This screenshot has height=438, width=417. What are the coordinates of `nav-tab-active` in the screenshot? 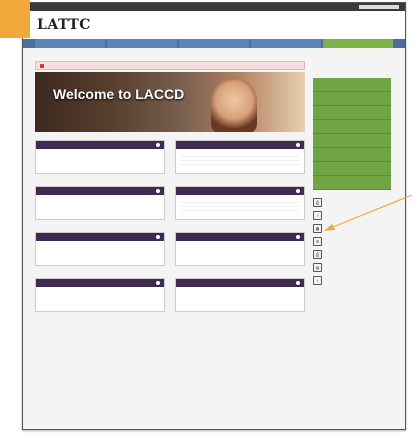 It's located at (358, 43).